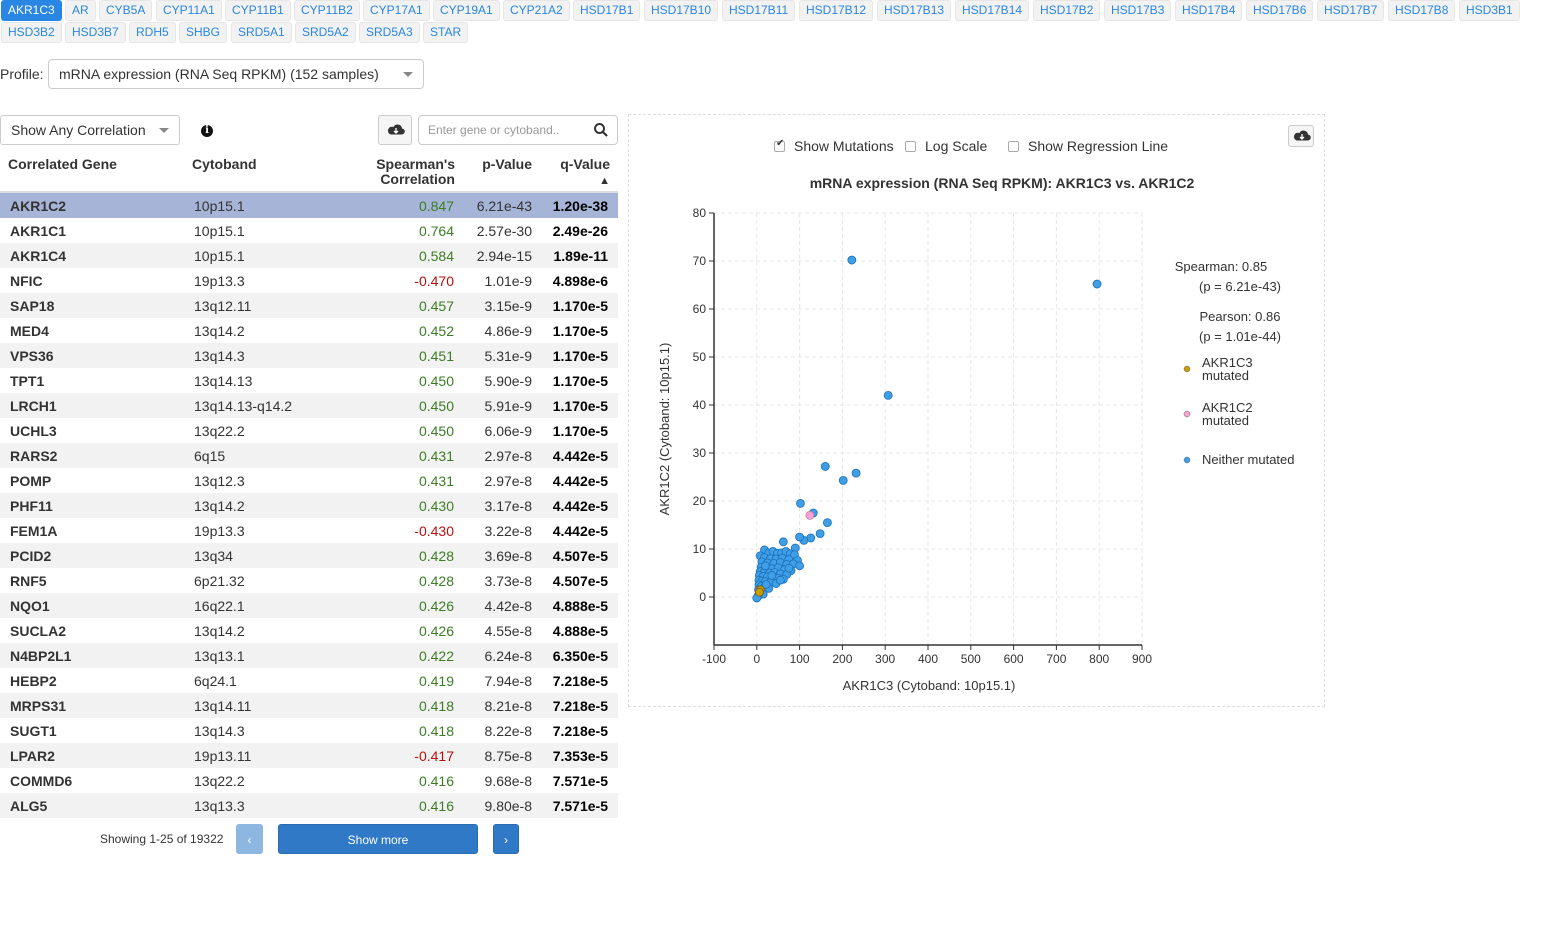 Image resolution: width=1545 pixels, height=935 pixels. Describe the element at coordinates (1351, 10) in the screenshot. I see `gene-tab-hsd17b7: HSD17B7` at that location.